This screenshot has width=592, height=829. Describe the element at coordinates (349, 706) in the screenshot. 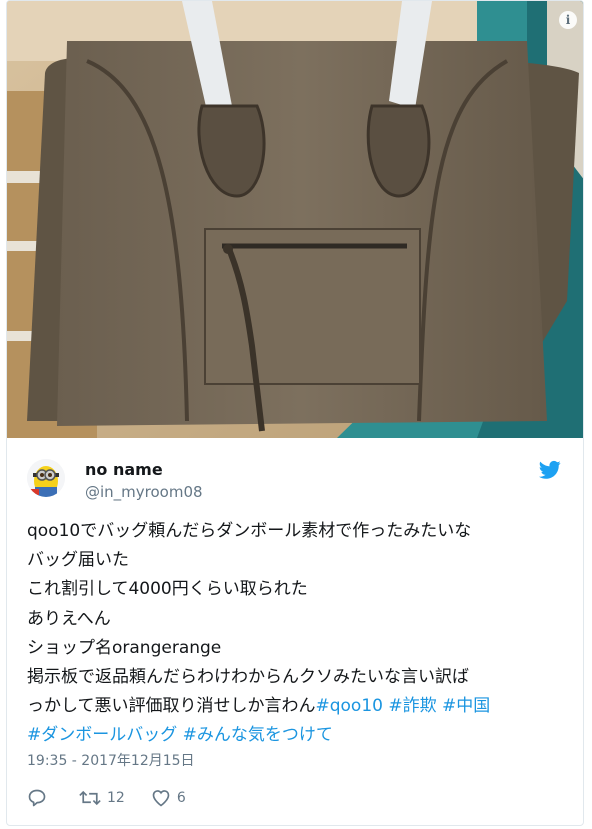

I see `hashtag-link: #qoo10` at that location.